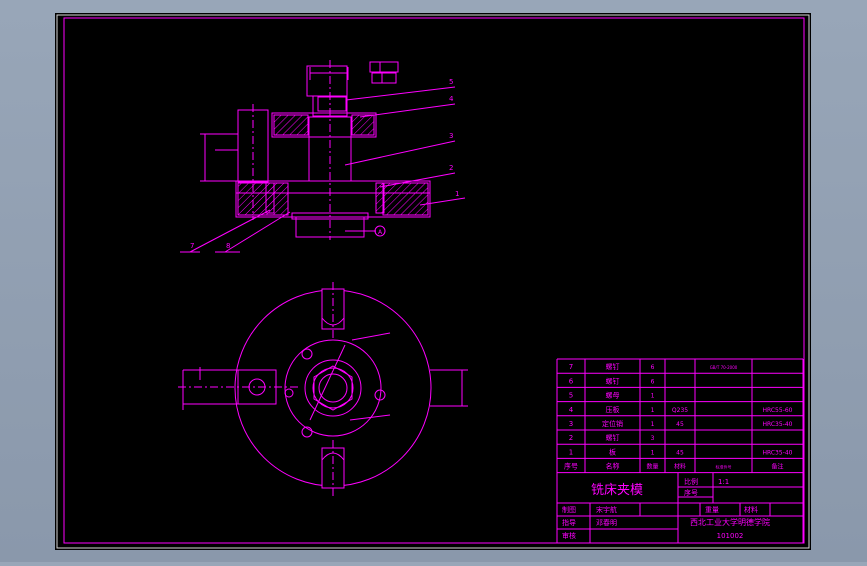 This screenshot has height=566, width=867. I want to click on designer-name: 宋宇航, so click(606, 509).